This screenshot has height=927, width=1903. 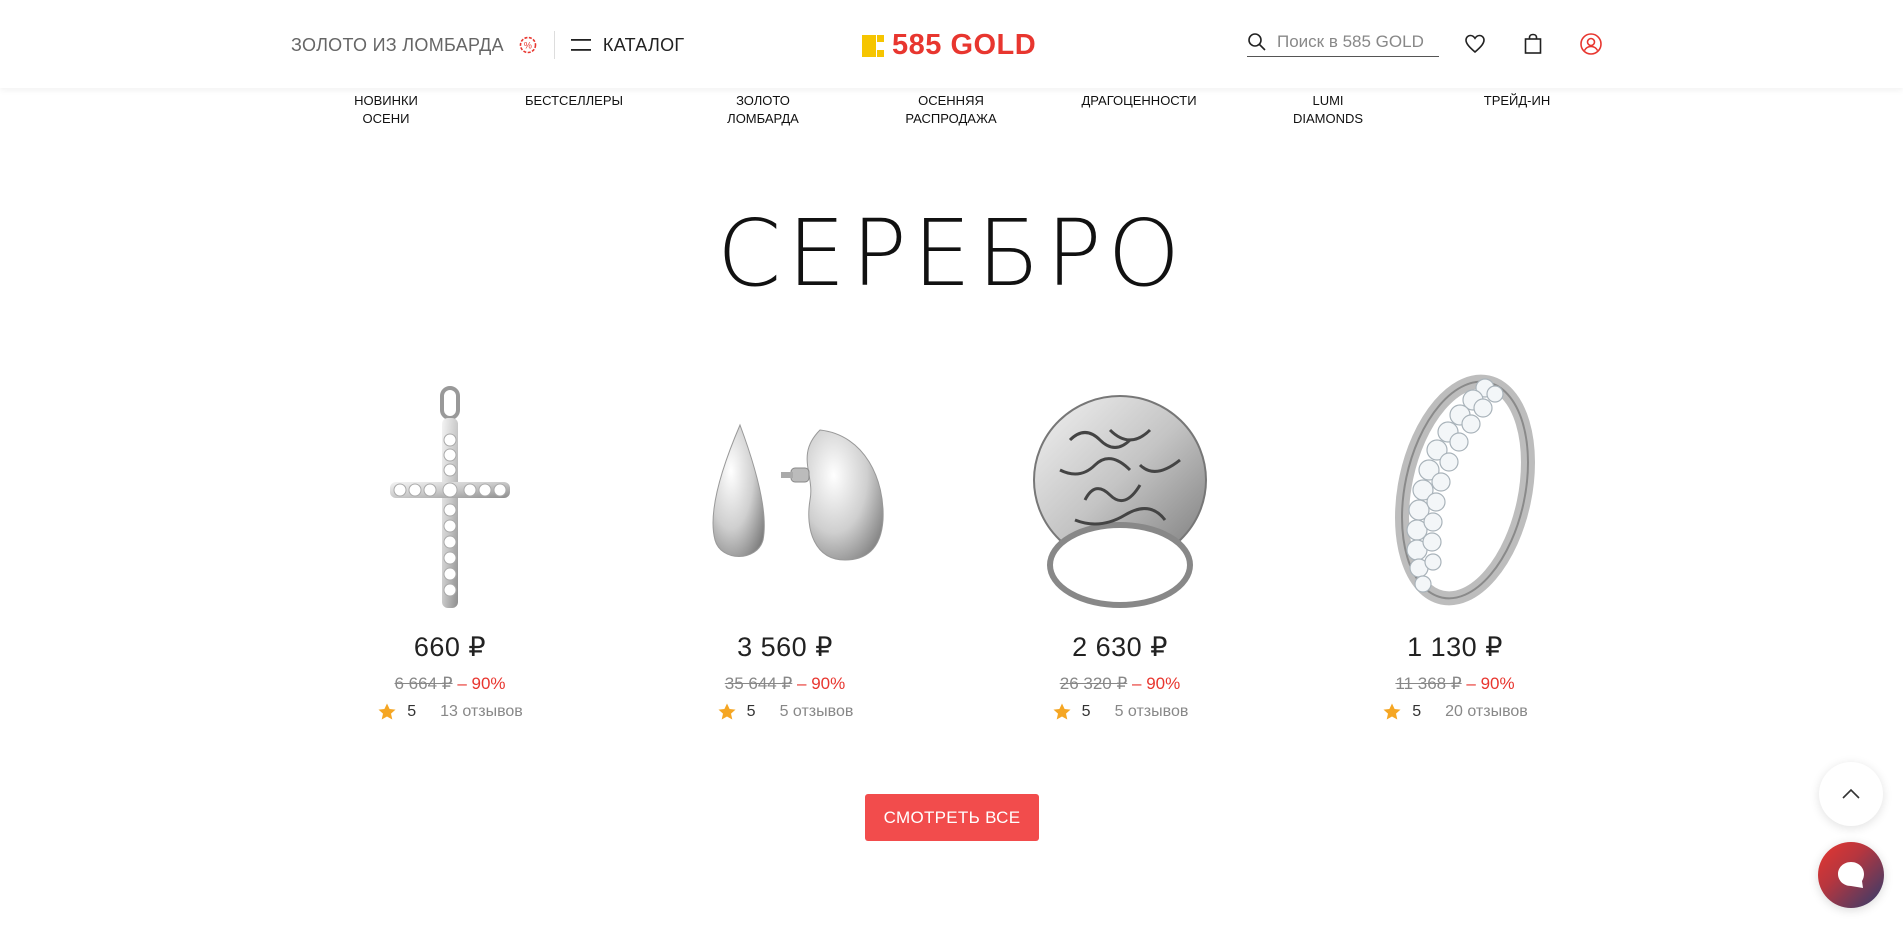 I want to click on nav-item-lumi-diamonds: LUMI DIAMONDS, so click(x=1328, y=110).